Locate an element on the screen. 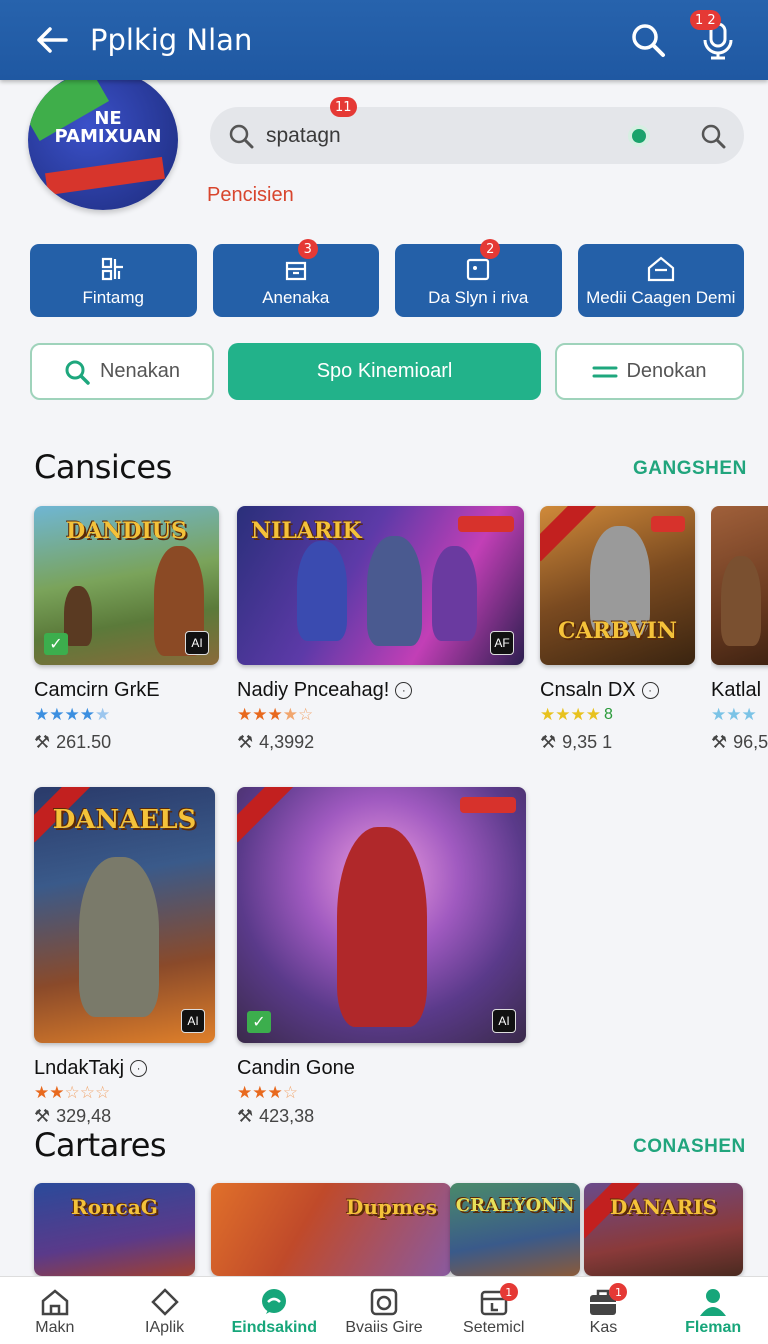 This screenshot has width=768, height=1344. download-count: 329,48 is located at coordinates (84, 1116).